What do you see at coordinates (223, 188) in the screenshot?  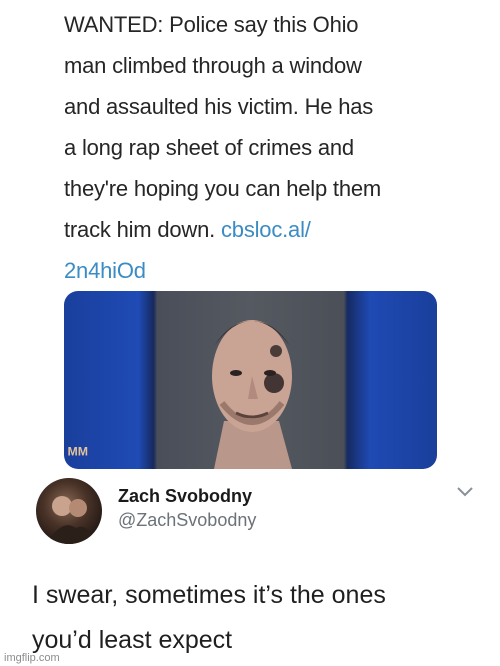 I see `post-text-line: they're hoping you can help them` at bounding box center [223, 188].